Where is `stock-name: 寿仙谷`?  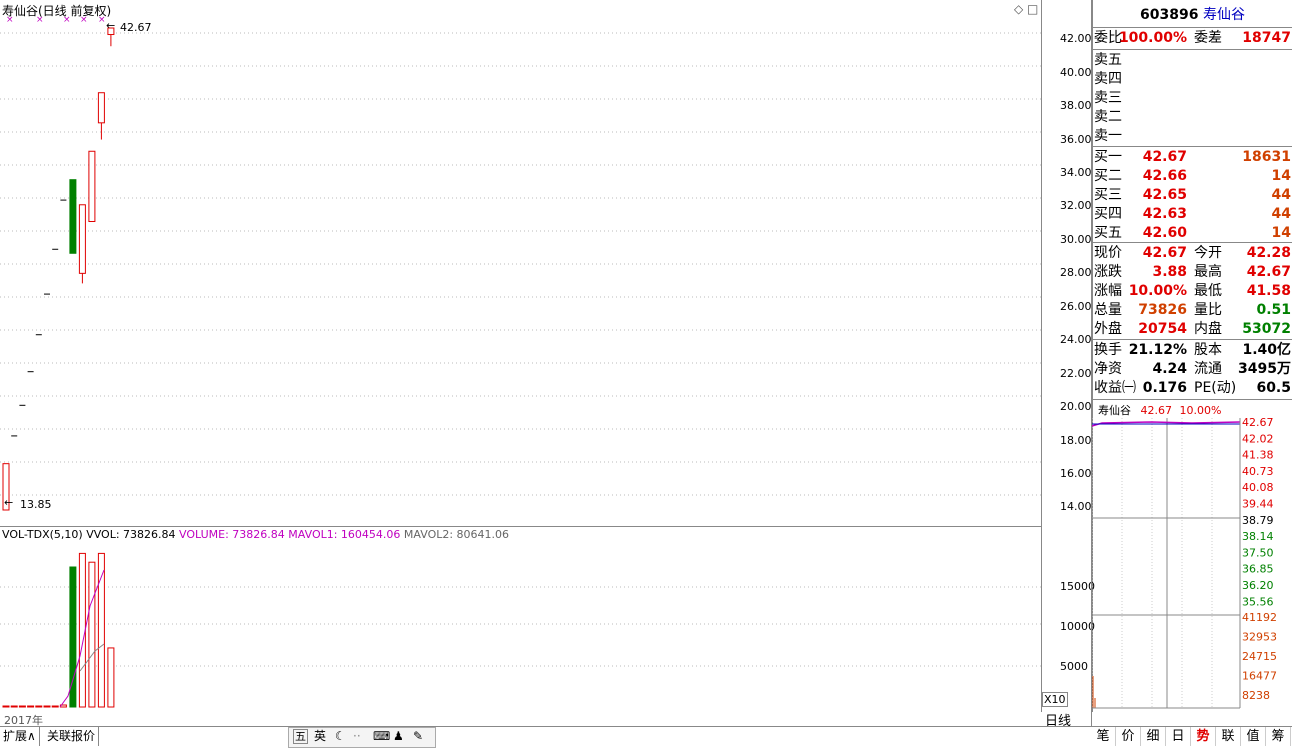 stock-name: 寿仙谷 is located at coordinates (1223, 15).